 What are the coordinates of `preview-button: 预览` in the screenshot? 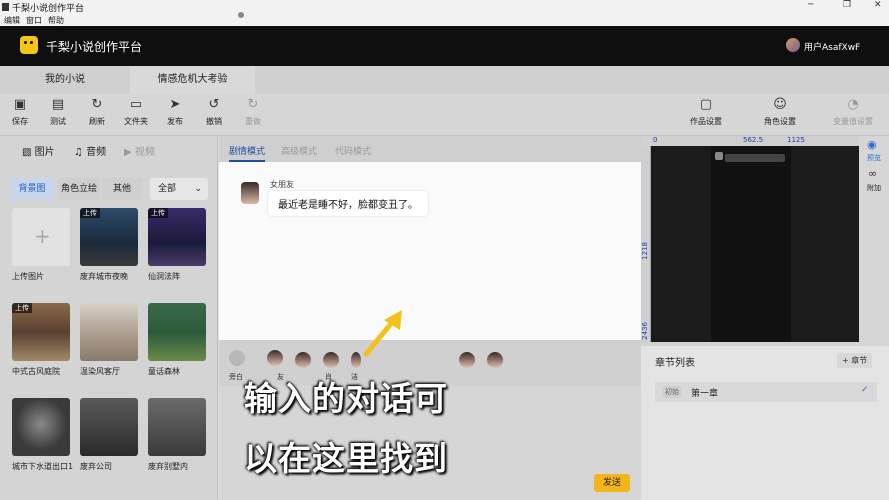 It's located at (874, 158).